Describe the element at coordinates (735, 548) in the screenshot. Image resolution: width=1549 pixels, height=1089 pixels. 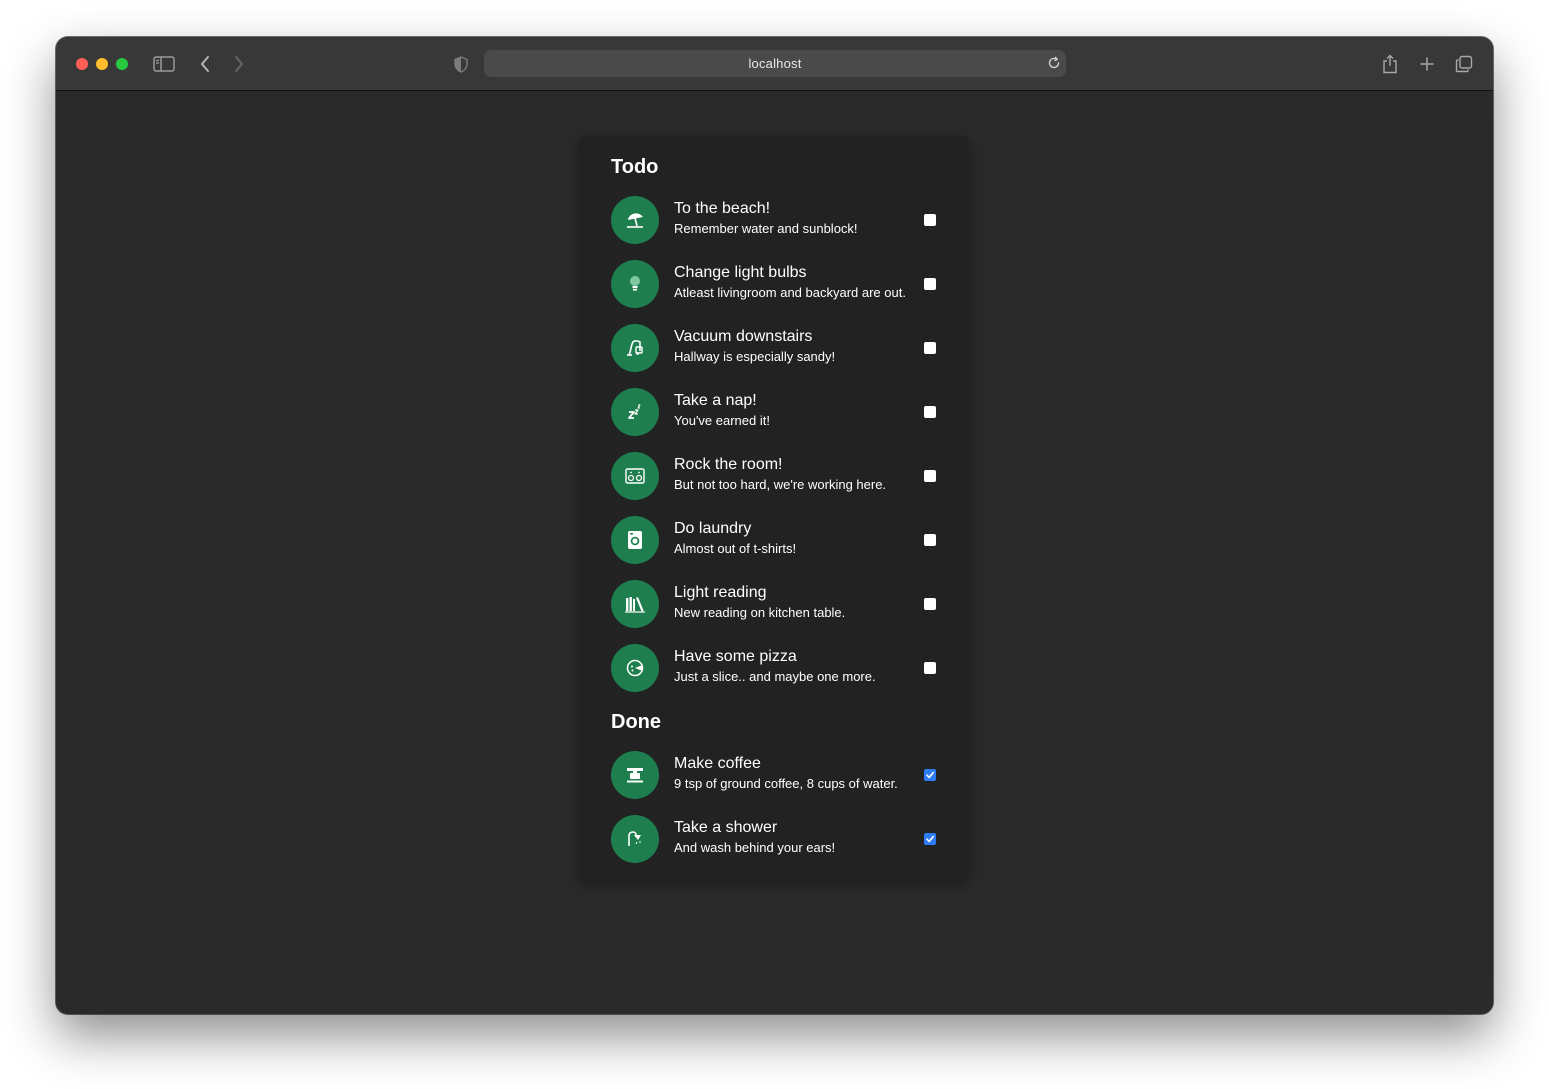
I see `todo-item-subtitle: Almost out of t-shirts!` at that location.